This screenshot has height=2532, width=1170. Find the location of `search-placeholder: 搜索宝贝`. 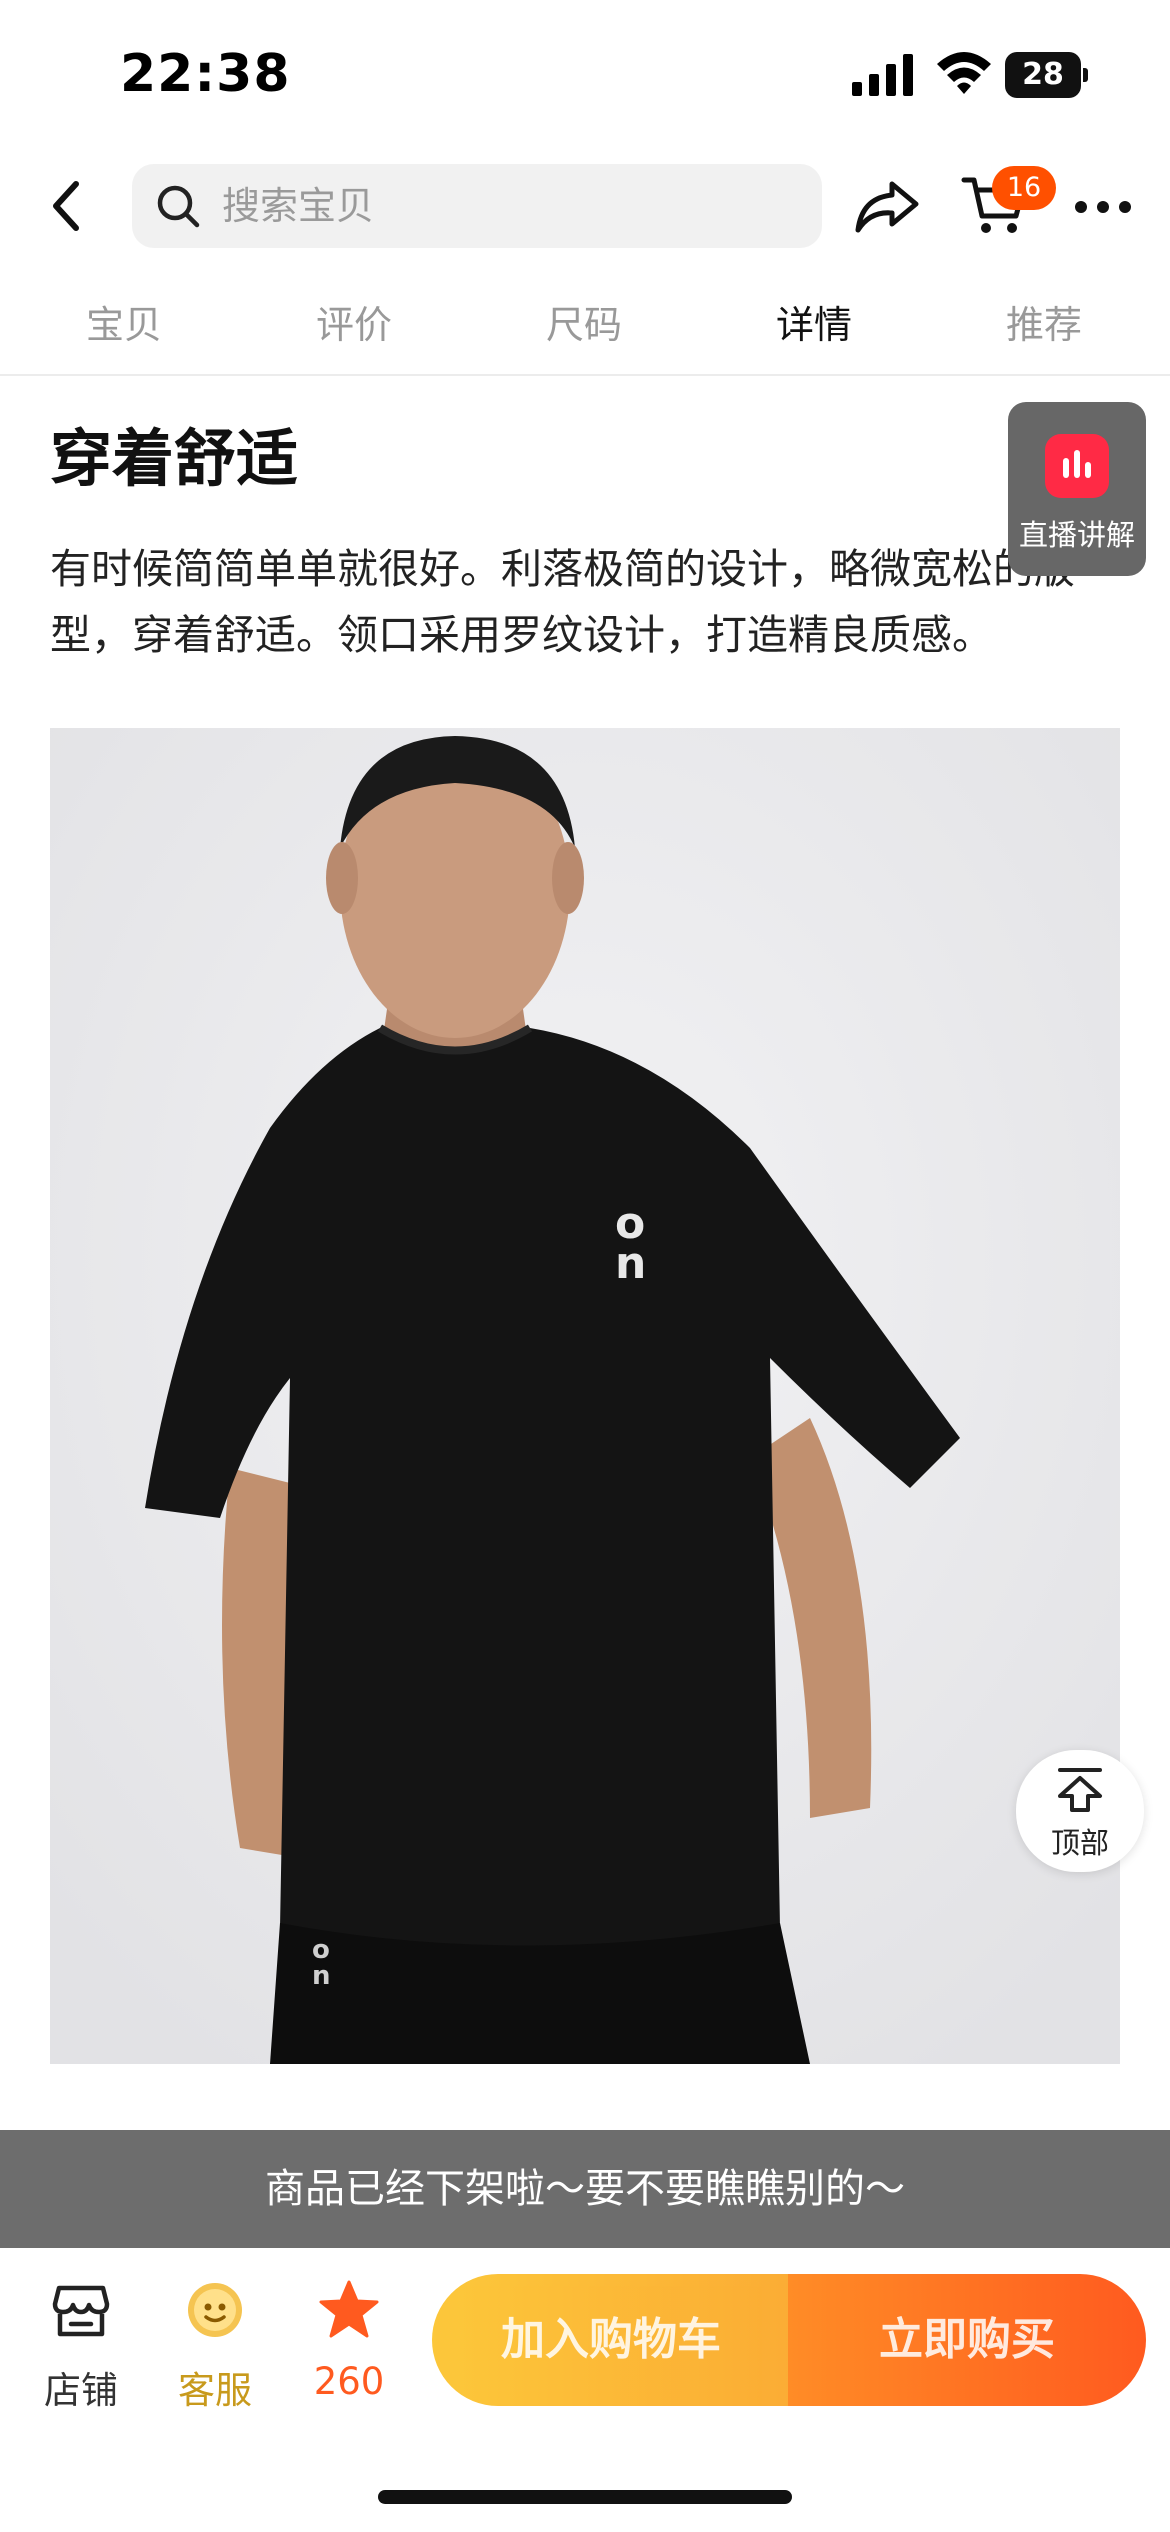

search-placeholder: 搜索宝贝 is located at coordinates (298, 206).